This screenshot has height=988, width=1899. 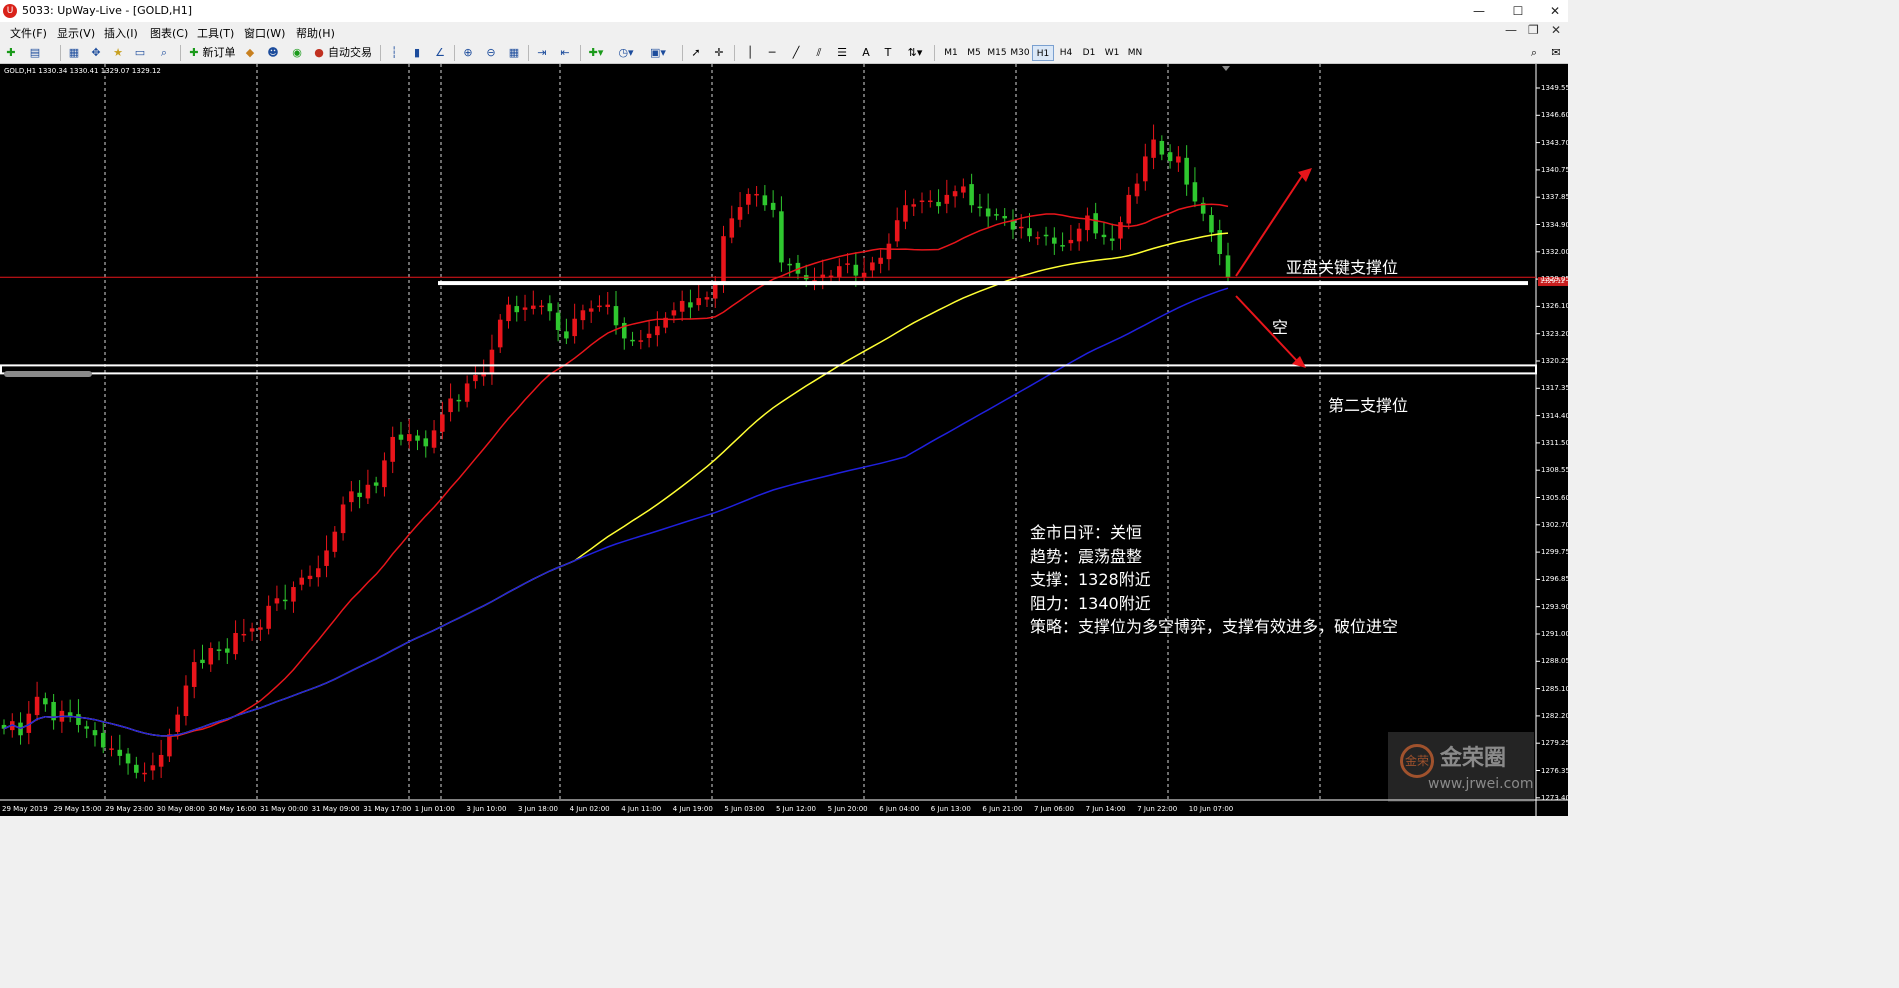 What do you see at coordinates (696, 53) in the screenshot?
I see `cursor-icon: ➚` at bounding box center [696, 53].